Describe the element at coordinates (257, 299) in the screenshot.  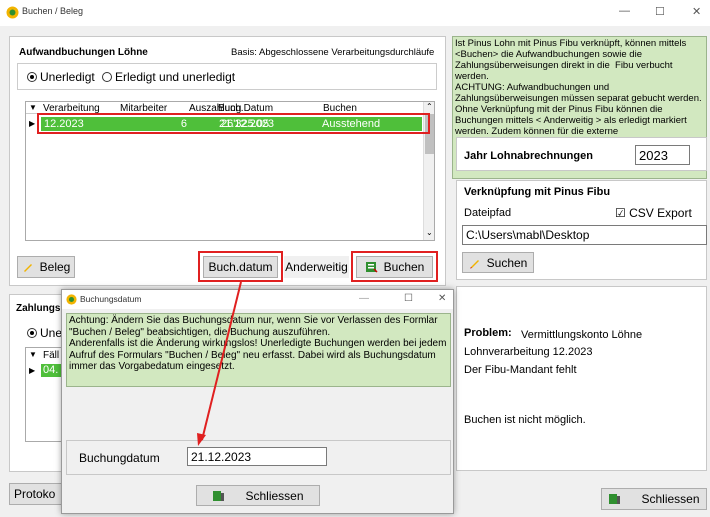
I see `dialog-titlebar: Buchungsdatum — ☐ ✕` at that location.